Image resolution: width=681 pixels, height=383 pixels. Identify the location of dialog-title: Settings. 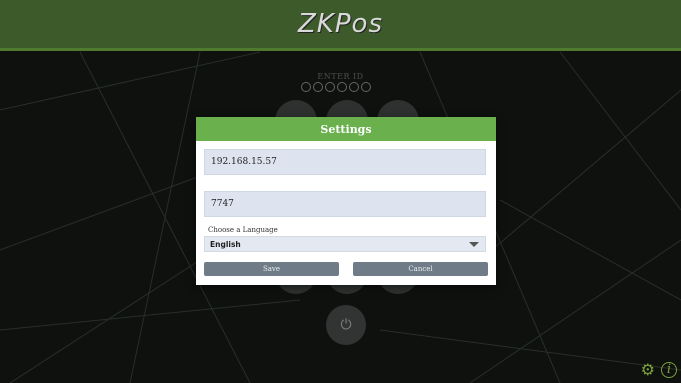
(346, 129).